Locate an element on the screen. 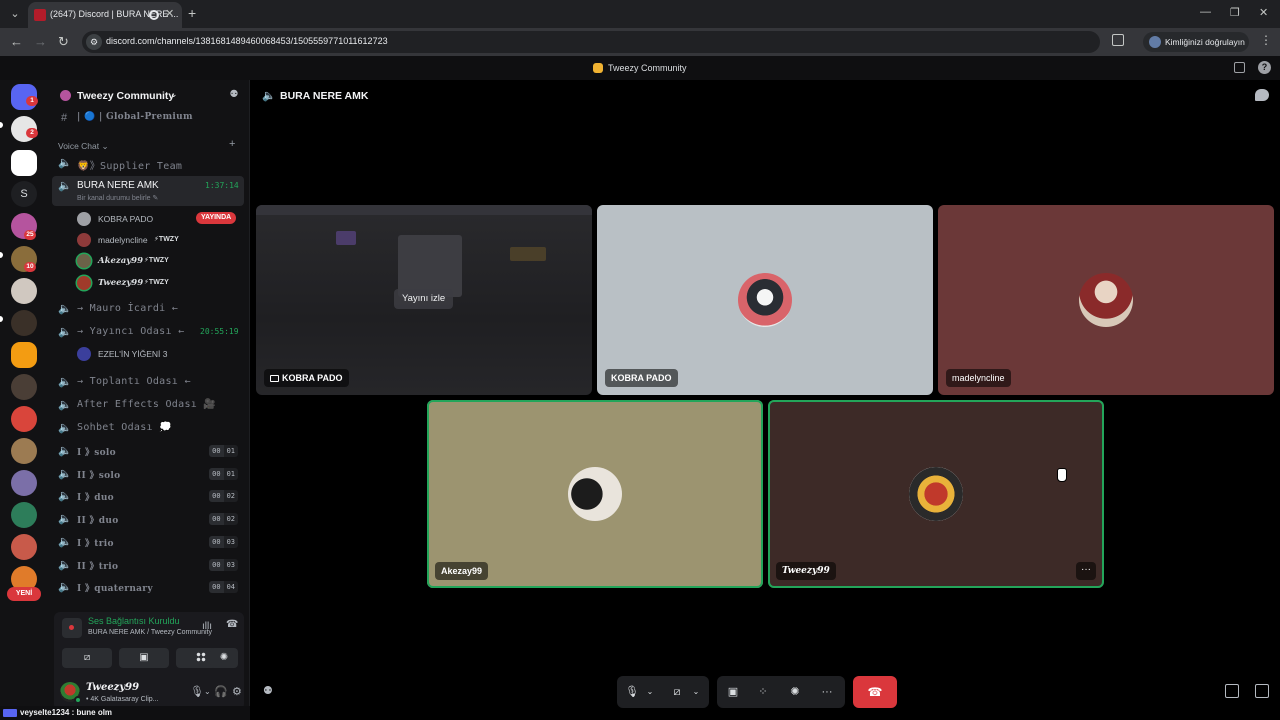  browser-menu-icon: ⋮ is located at coordinates (1266, 40).